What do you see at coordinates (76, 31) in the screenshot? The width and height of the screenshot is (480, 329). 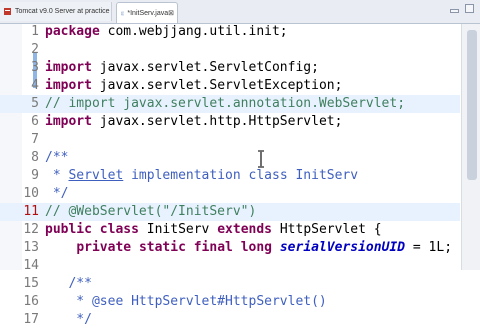 I see `code-token: package` at bounding box center [76, 31].